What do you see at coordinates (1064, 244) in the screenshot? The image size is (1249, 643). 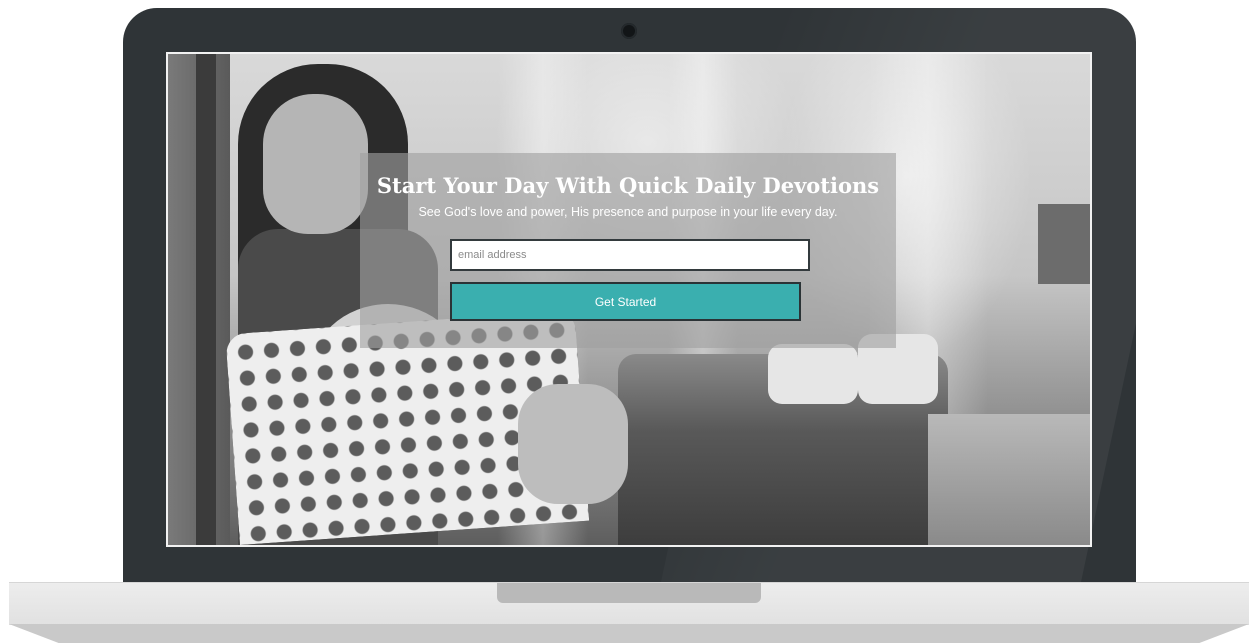 I see `lamp` at bounding box center [1064, 244].